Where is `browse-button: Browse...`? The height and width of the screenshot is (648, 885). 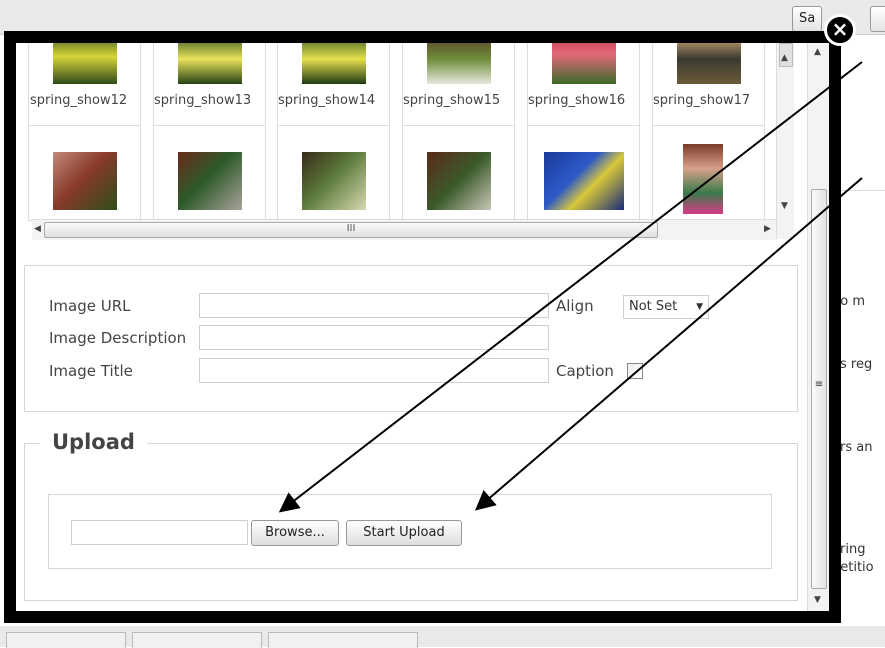 browse-button: Browse... is located at coordinates (295, 533).